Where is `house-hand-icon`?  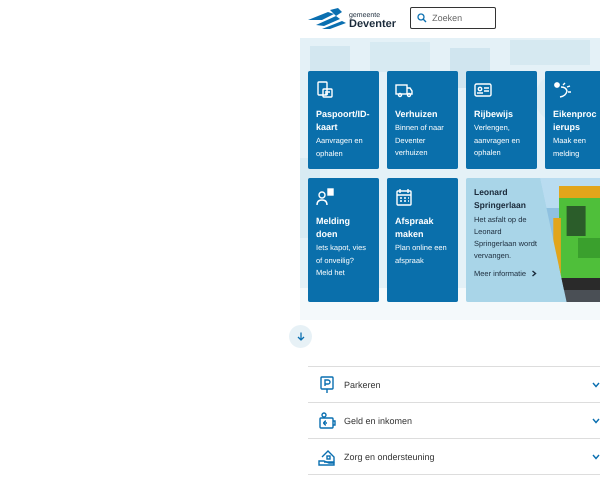 house-hand-icon is located at coordinates (327, 457).